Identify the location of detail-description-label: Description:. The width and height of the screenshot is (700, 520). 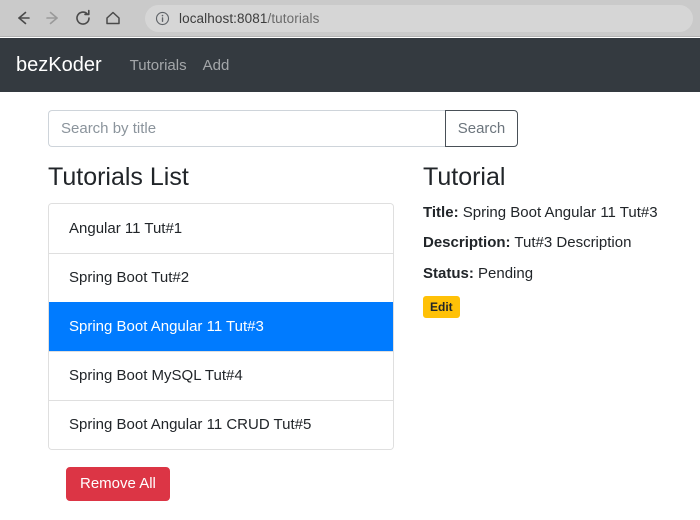
(467, 242).